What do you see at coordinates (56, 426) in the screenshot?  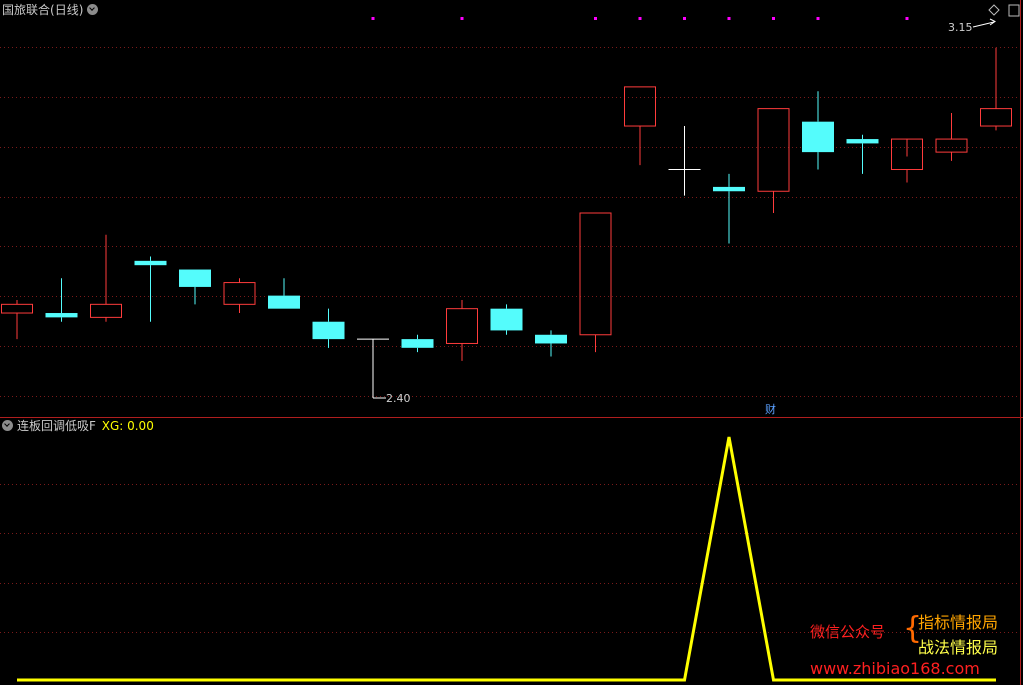 I see `indicator-name: 连板回调低吸F` at bounding box center [56, 426].